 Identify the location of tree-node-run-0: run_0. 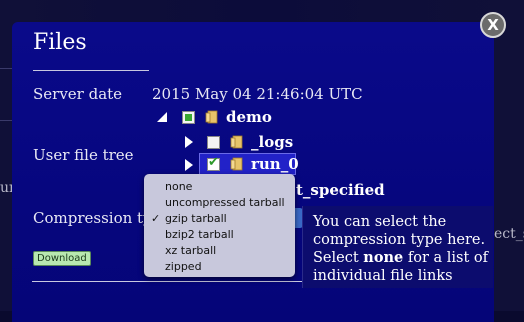
(275, 164).